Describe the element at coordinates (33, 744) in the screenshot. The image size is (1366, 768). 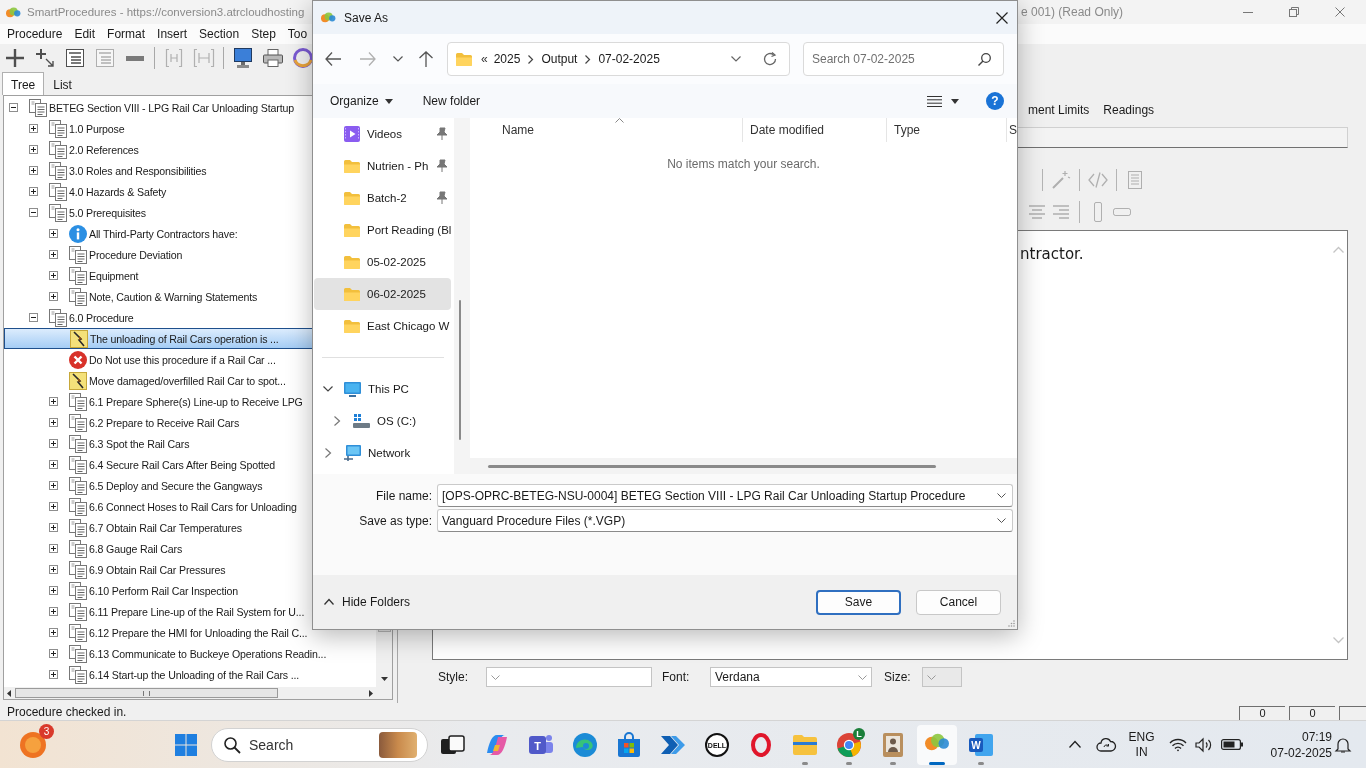
I see `sun-icon` at that location.